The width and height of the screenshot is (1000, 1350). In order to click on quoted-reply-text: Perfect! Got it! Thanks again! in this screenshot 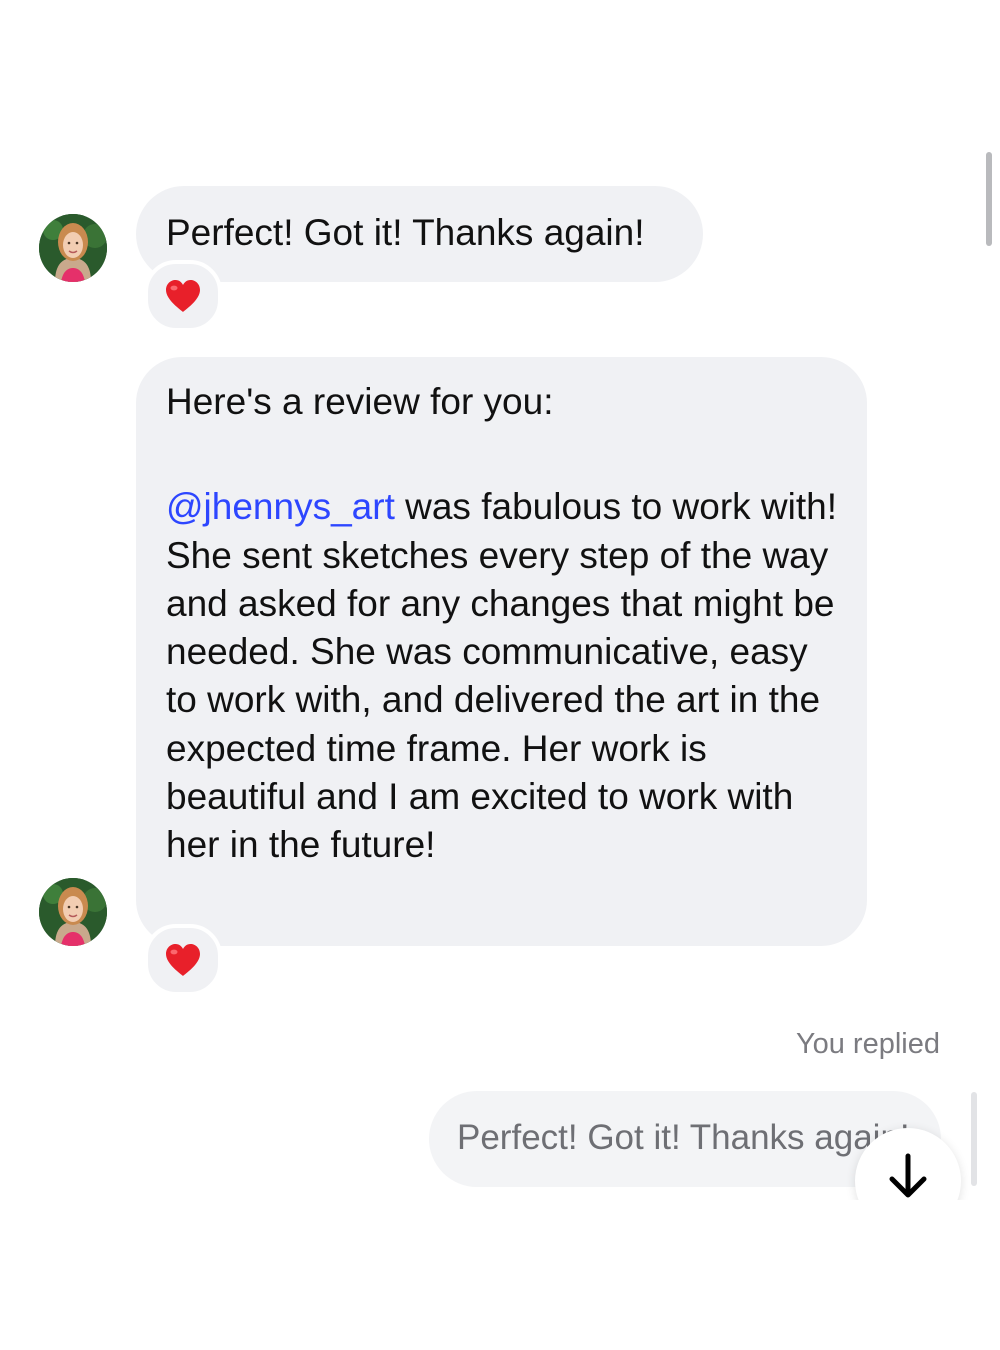, I will do `click(683, 1137)`.